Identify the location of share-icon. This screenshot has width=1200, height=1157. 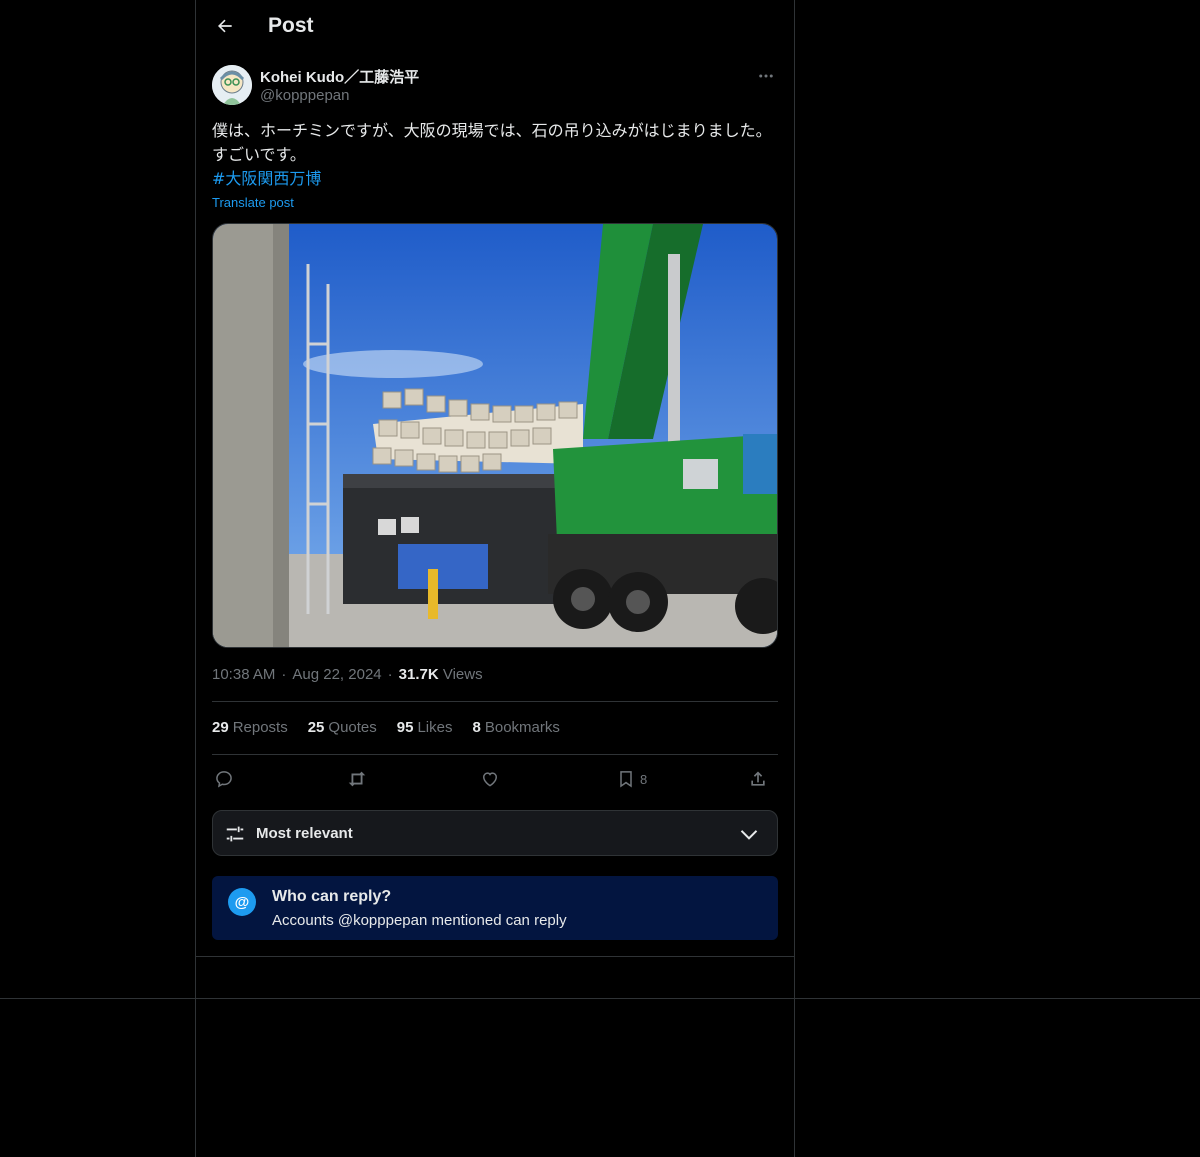
(758, 778).